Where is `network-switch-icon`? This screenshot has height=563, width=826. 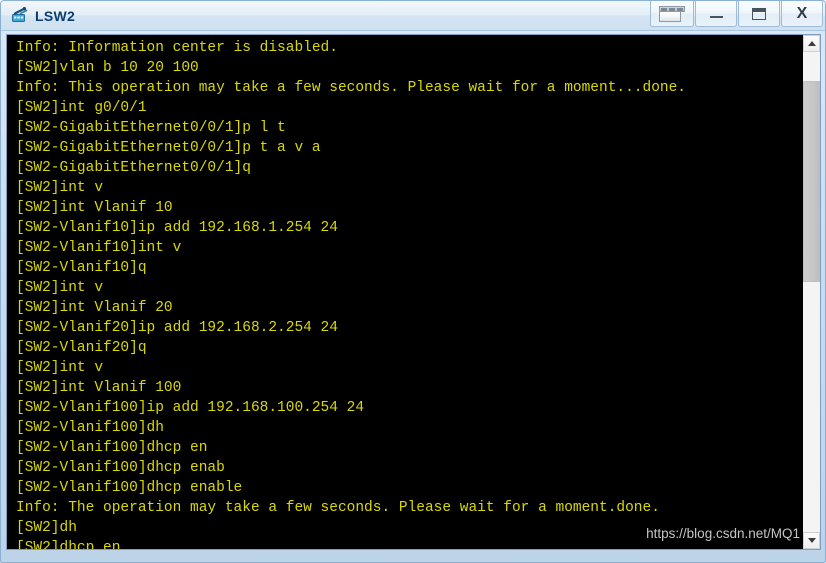
network-switch-icon is located at coordinates (20, 15).